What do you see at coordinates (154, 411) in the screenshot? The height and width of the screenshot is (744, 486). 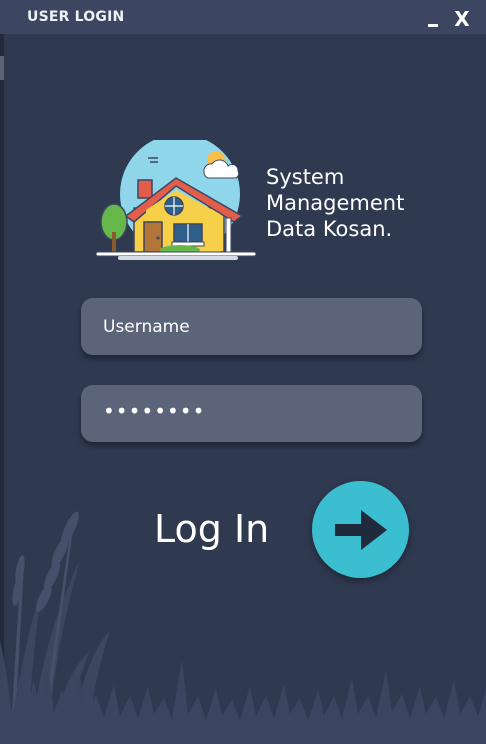 I see `password-value: ••••••••` at bounding box center [154, 411].